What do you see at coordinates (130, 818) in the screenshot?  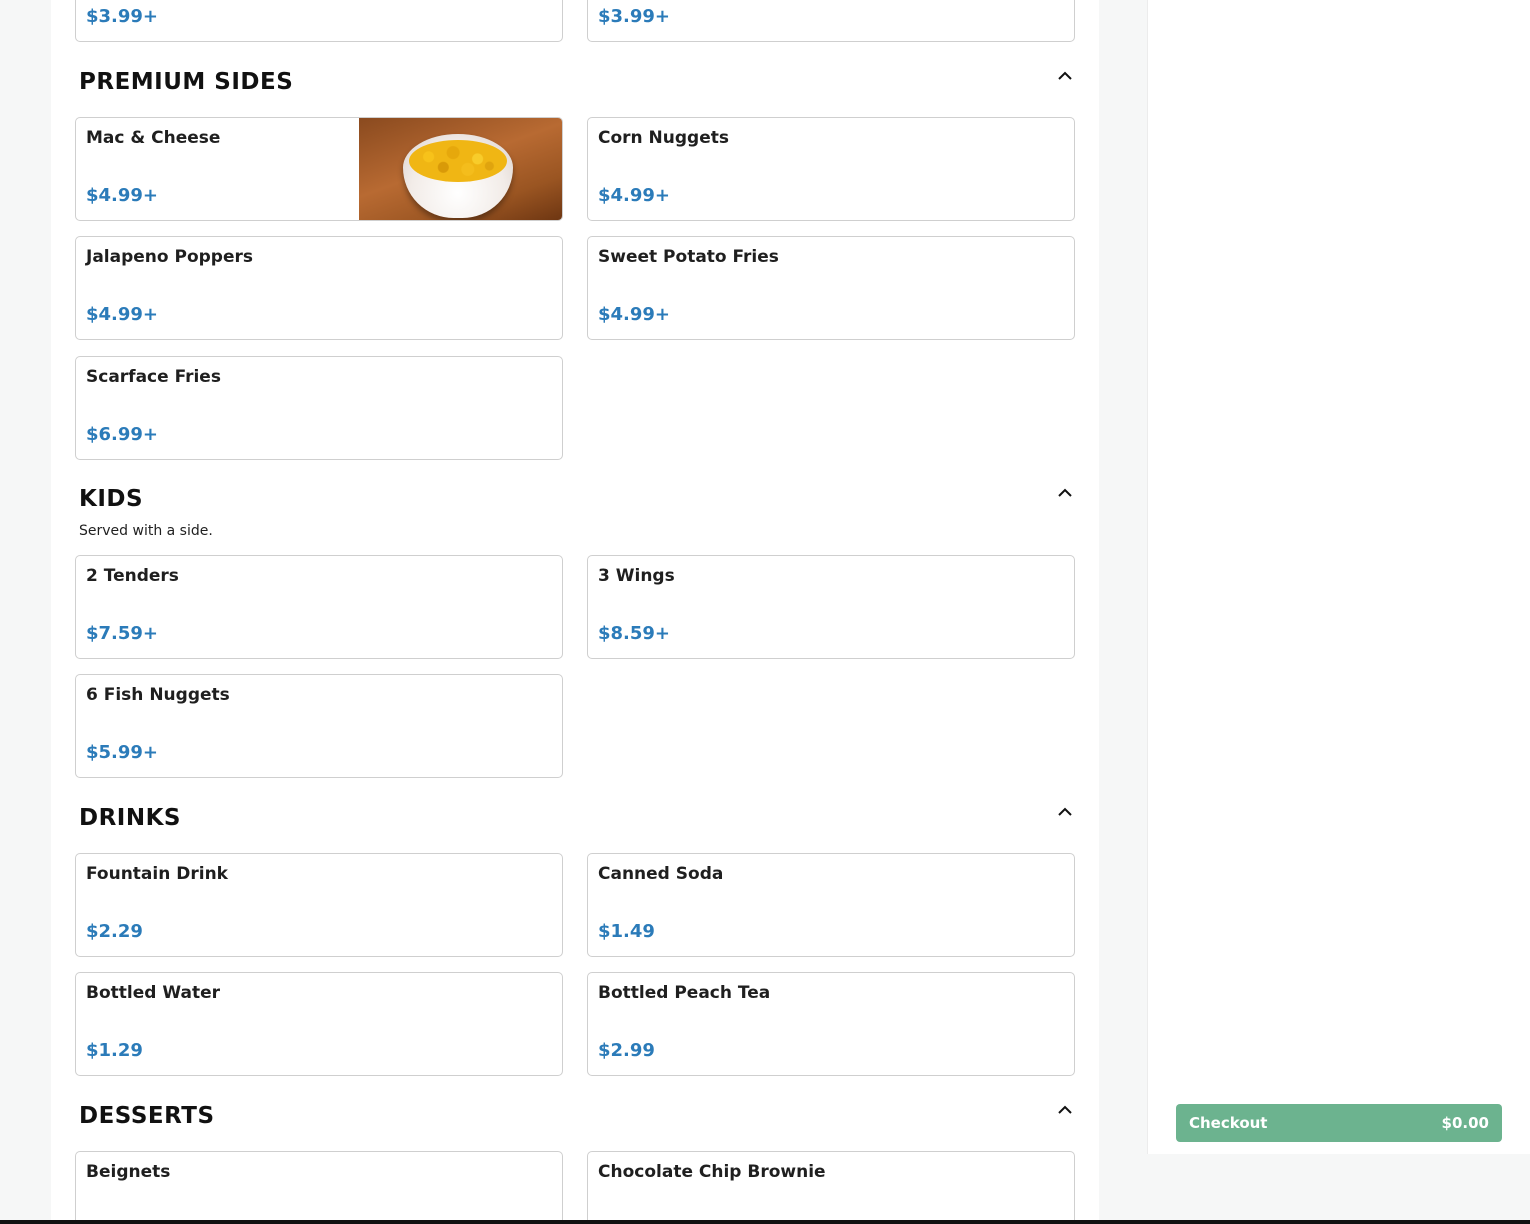 I see `section-title-drinks: DRINKS` at bounding box center [130, 818].